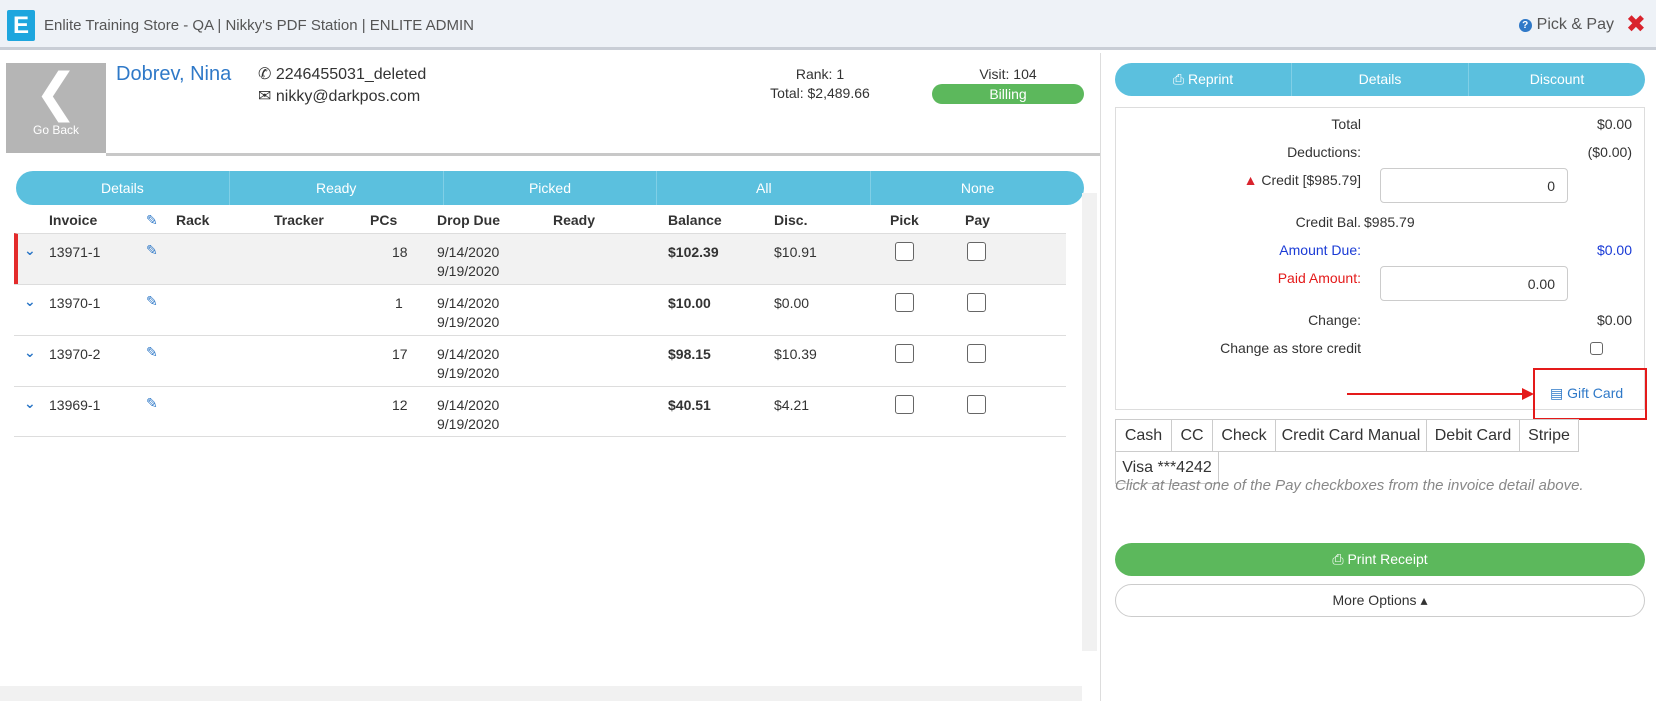  I want to click on pcs-value: 18, so click(400, 252).